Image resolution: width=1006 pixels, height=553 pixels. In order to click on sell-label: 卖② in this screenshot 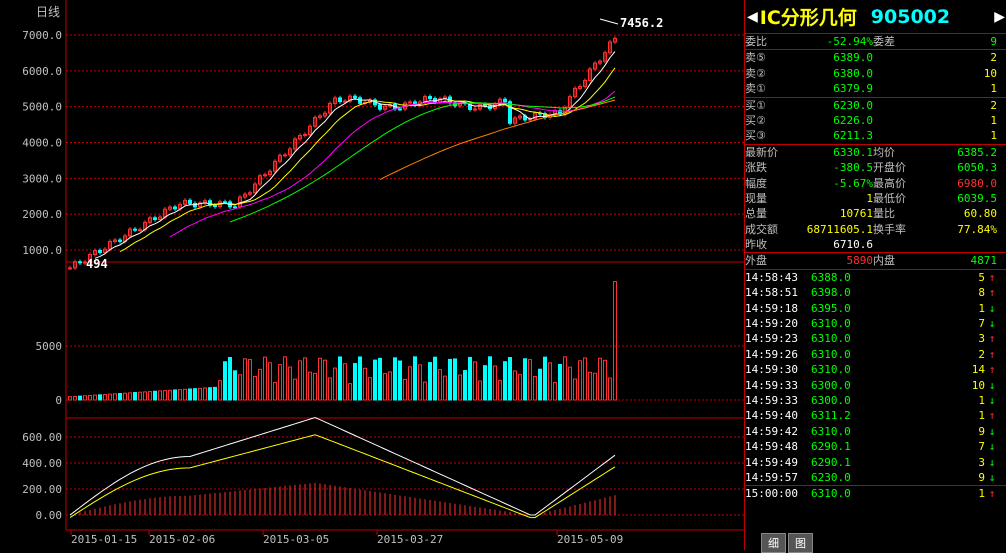, I will do `click(755, 73)`.